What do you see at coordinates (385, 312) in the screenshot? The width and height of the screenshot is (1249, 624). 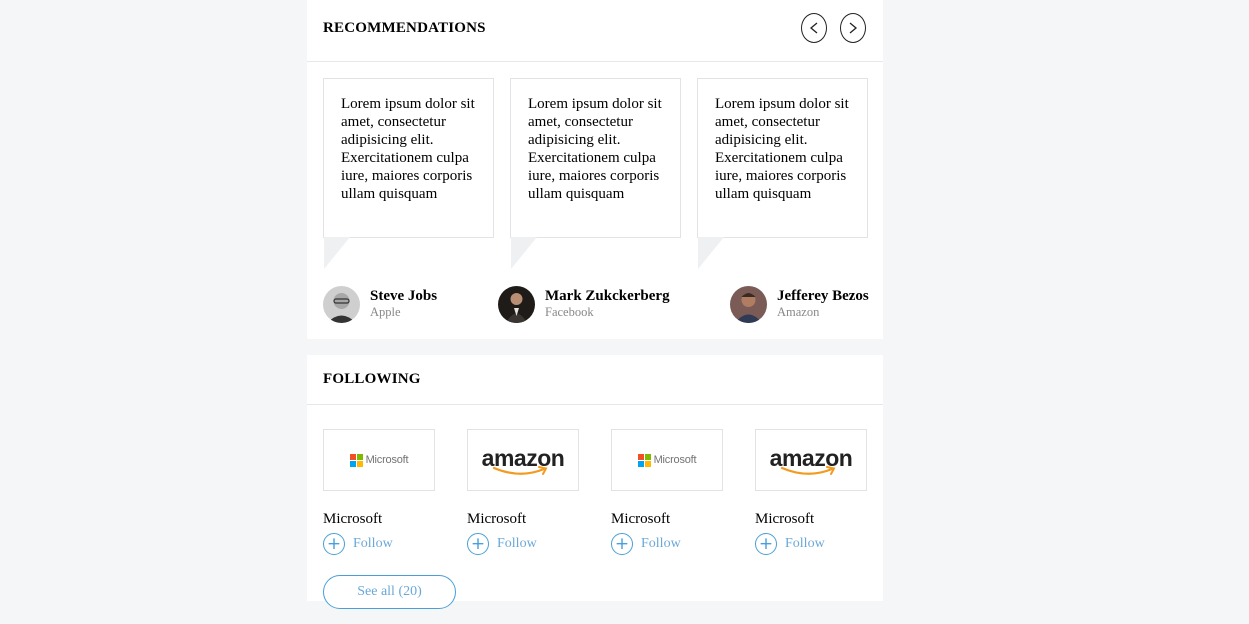 I see `recommender-company: Apple` at bounding box center [385, 312].